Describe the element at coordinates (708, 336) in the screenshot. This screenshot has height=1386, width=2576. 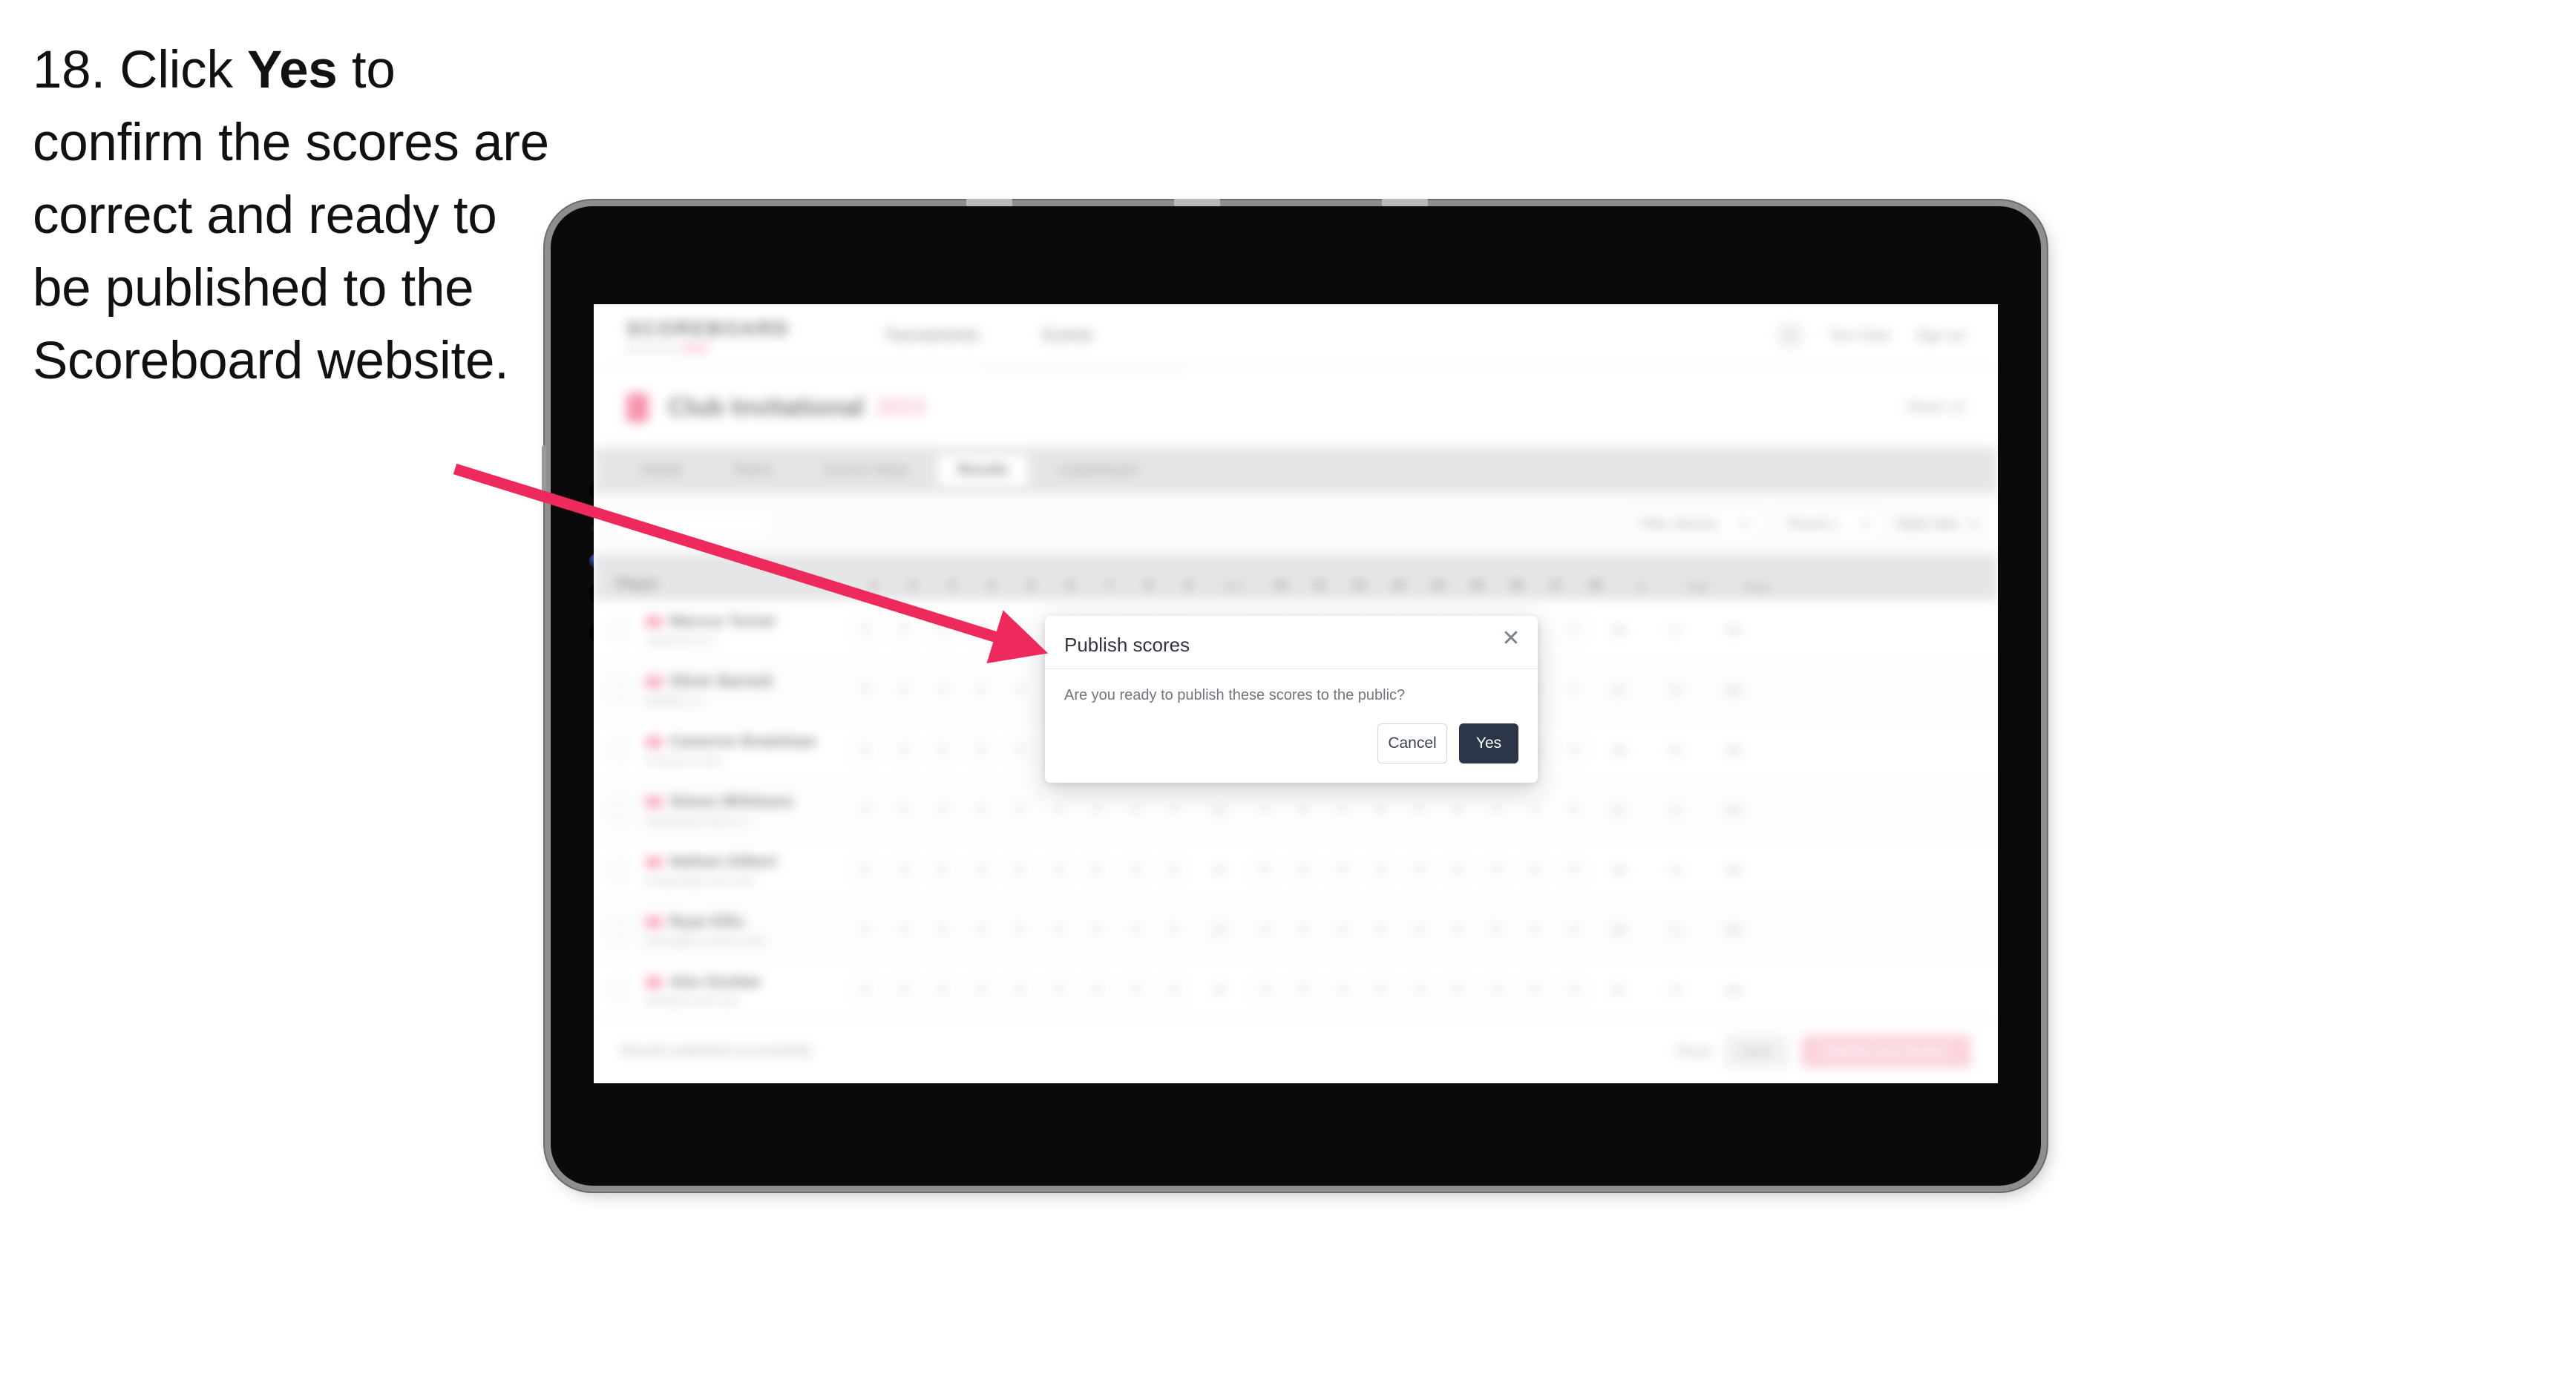
I see `brand-logo: SCOREBOARD powered by GOLF` at that location.